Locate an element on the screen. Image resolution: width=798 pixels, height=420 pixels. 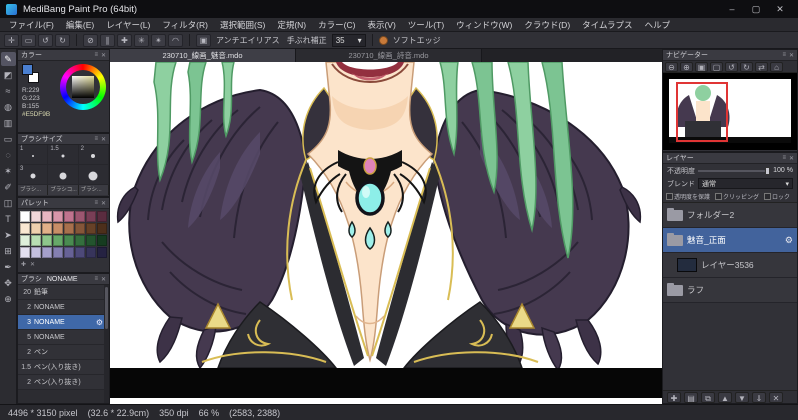
menu-item: カラー(C) is located at coordinates (336, 25).